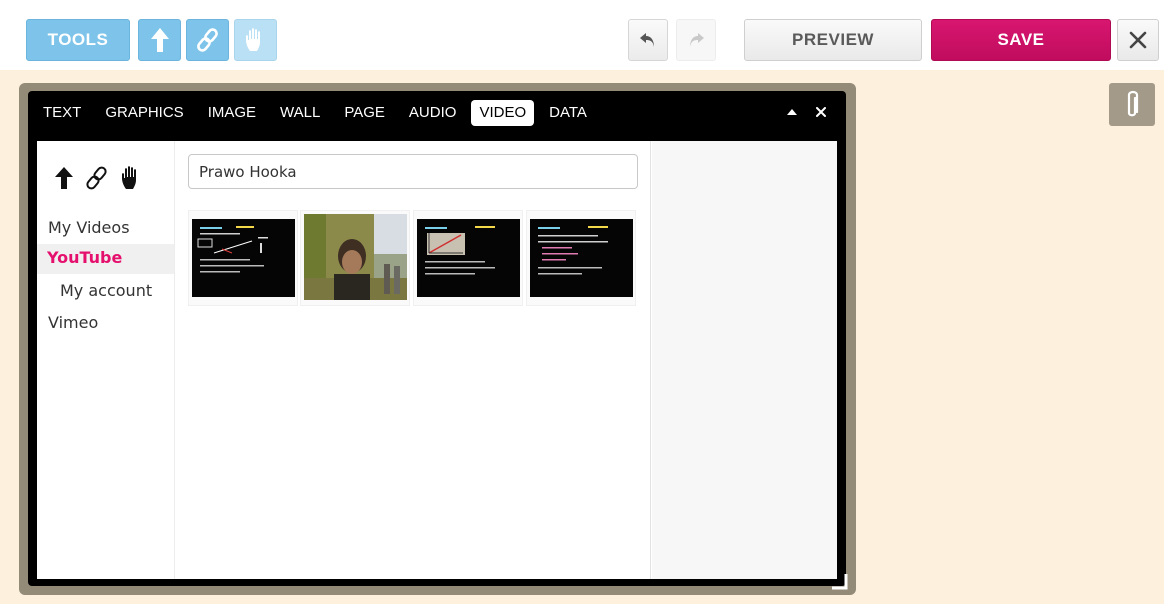  I want to click on top-toolbar: TOOLS PREVIEW SAVE, so click(582, 35).